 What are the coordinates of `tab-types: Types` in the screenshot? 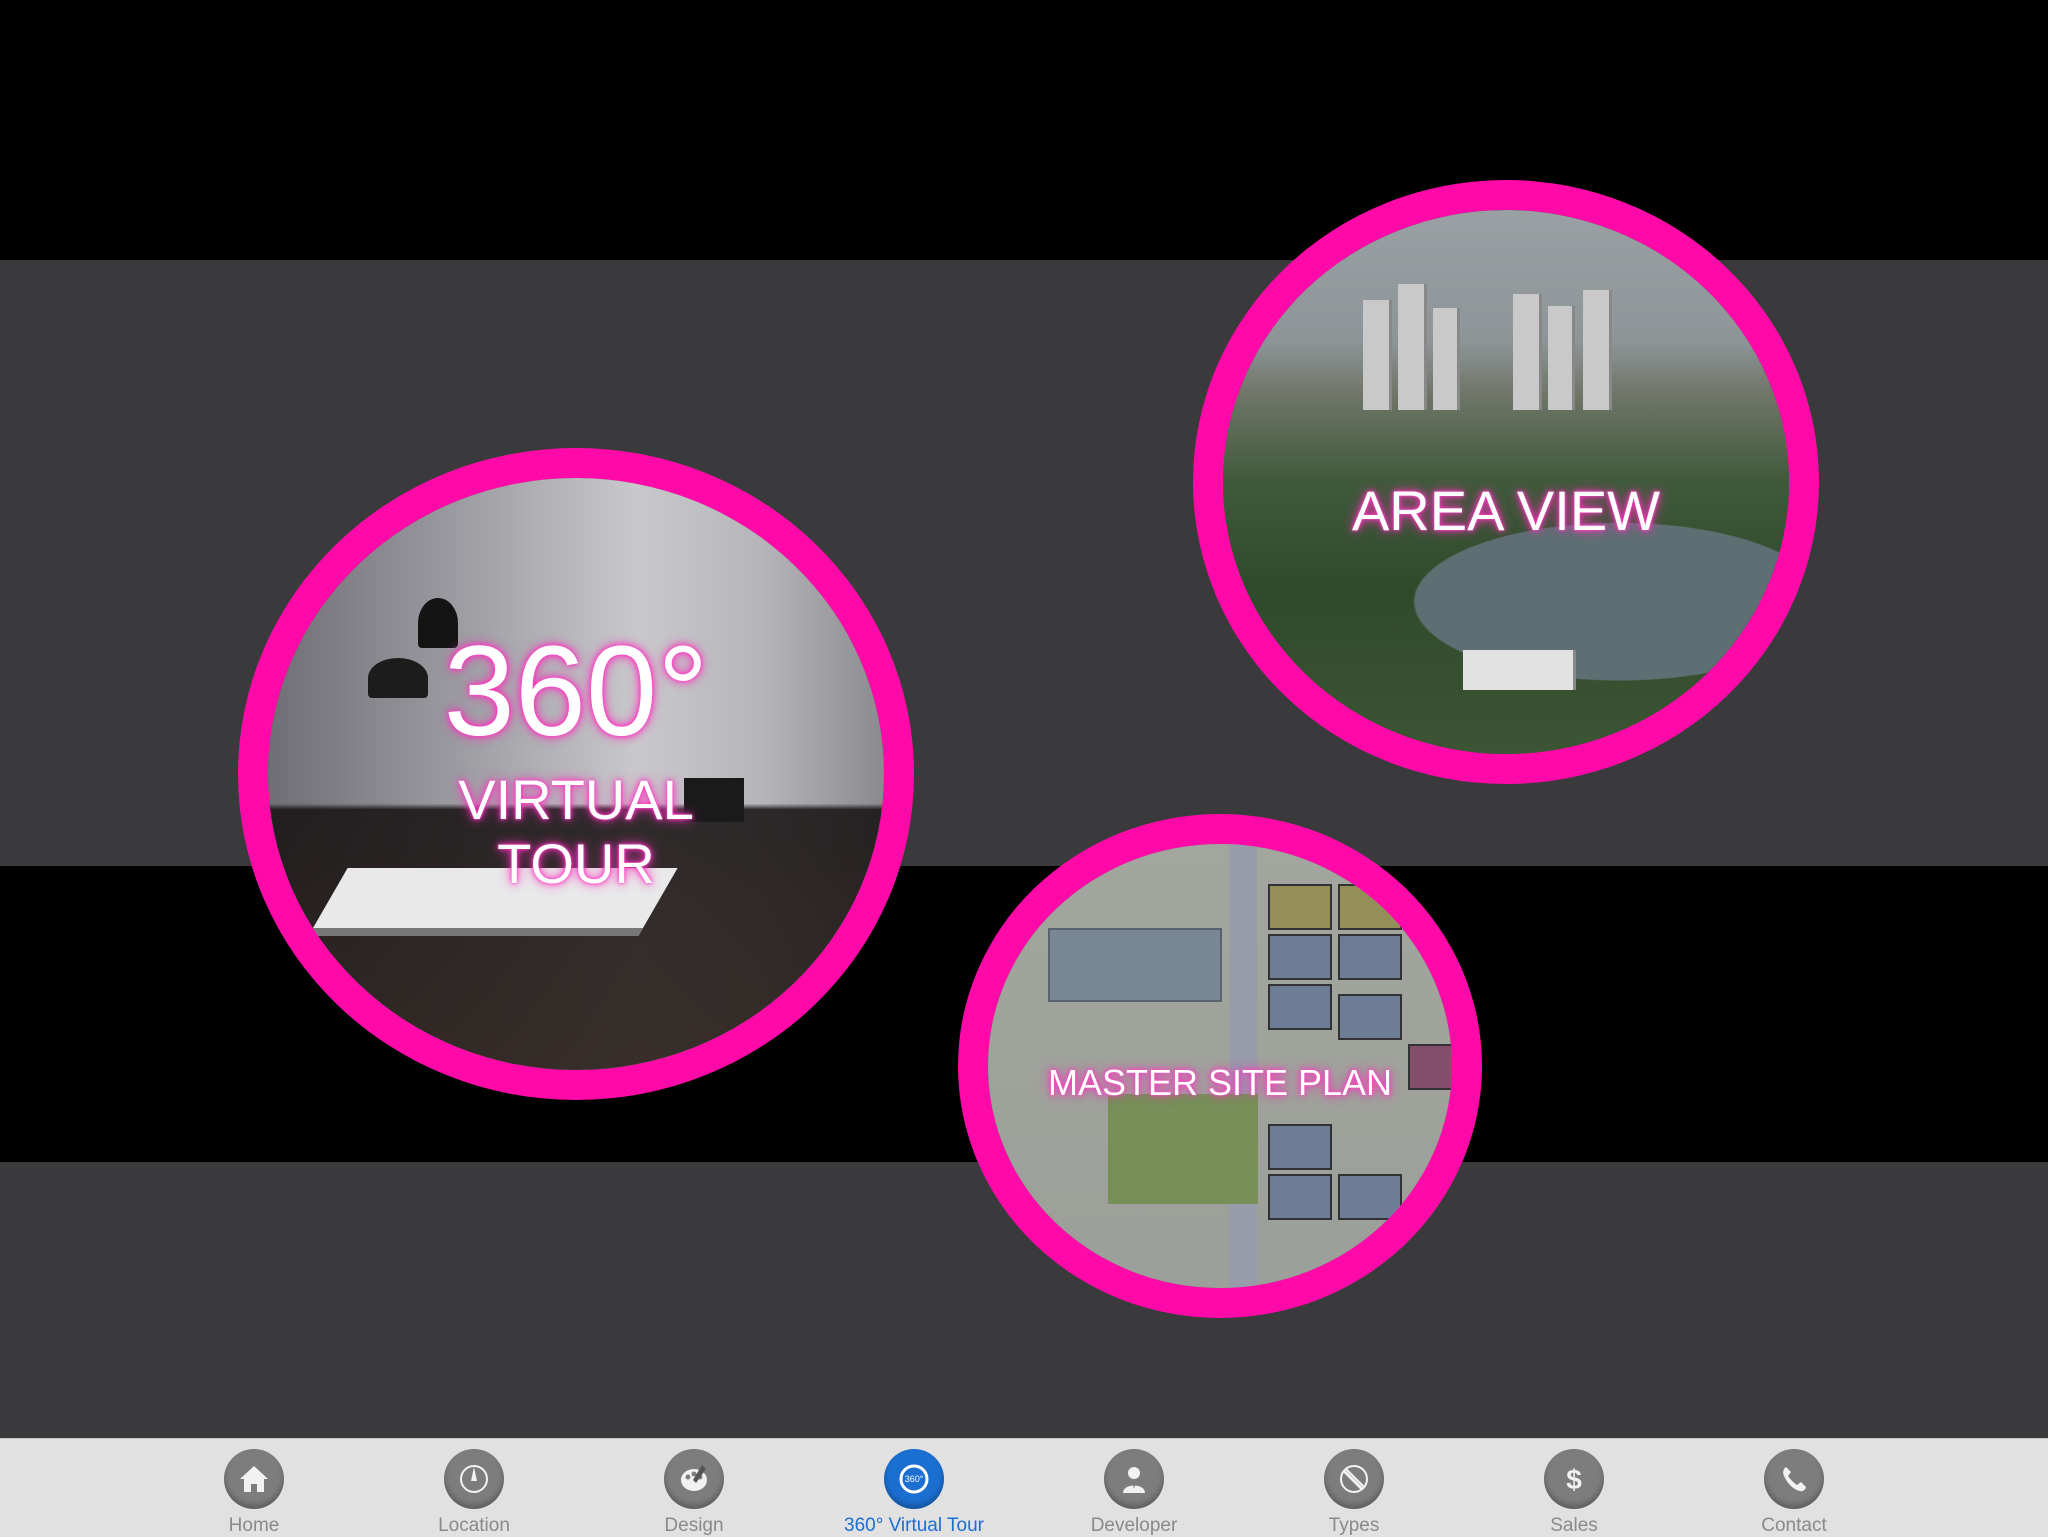 It's located at (1354, 1488).